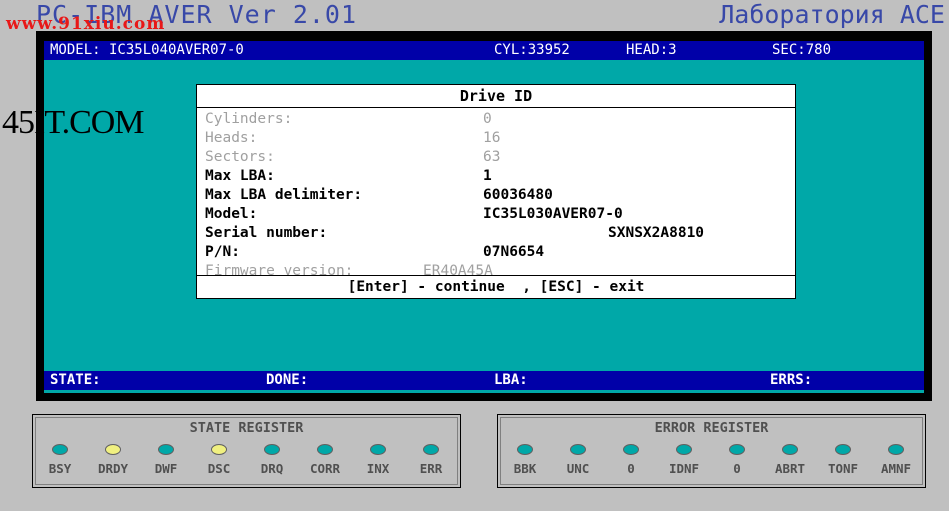  Describe the element at coordinates (60, 468) in the screenshot. I see `state-led-label-0: BSY` at that location.